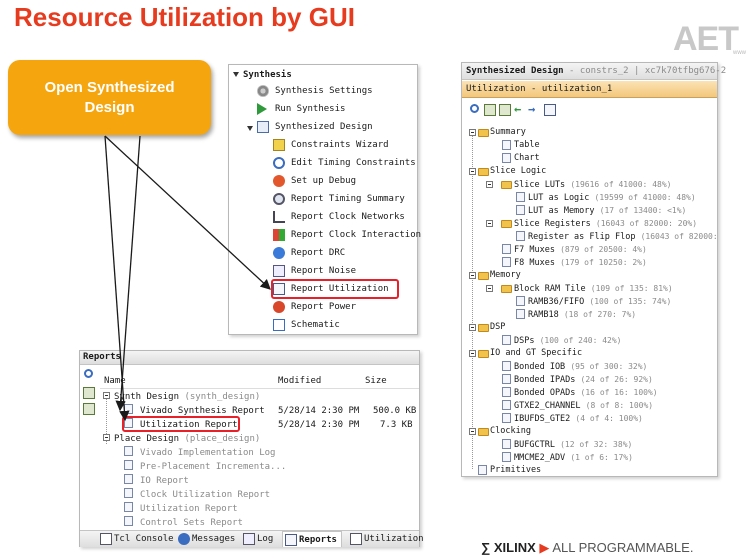 The width and height of the screenshot is (753, 558). I want to click on tab-reports: Reports, so click(312, 539).